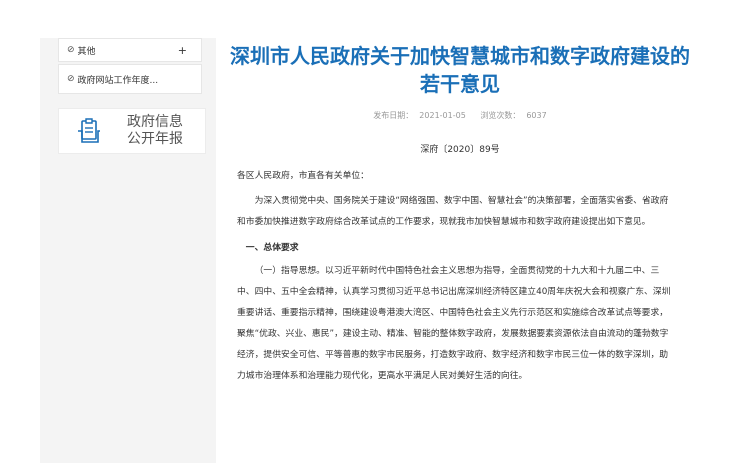 This screenshot has width=729, height=463. What do you see at coordinates (155, 139) in the screenshot?
I see `info-box-line2: 公开年报` at bounding box center [155, 139].